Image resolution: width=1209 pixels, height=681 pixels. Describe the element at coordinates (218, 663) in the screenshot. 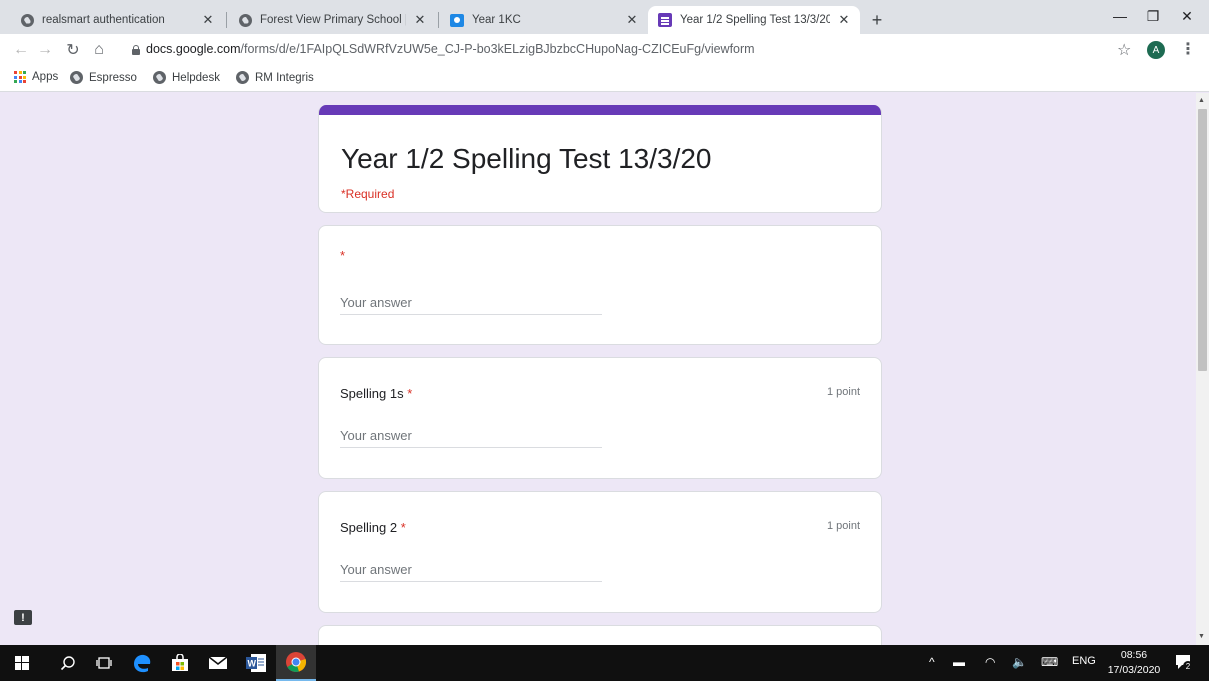

I see `mail-icon` at that location.